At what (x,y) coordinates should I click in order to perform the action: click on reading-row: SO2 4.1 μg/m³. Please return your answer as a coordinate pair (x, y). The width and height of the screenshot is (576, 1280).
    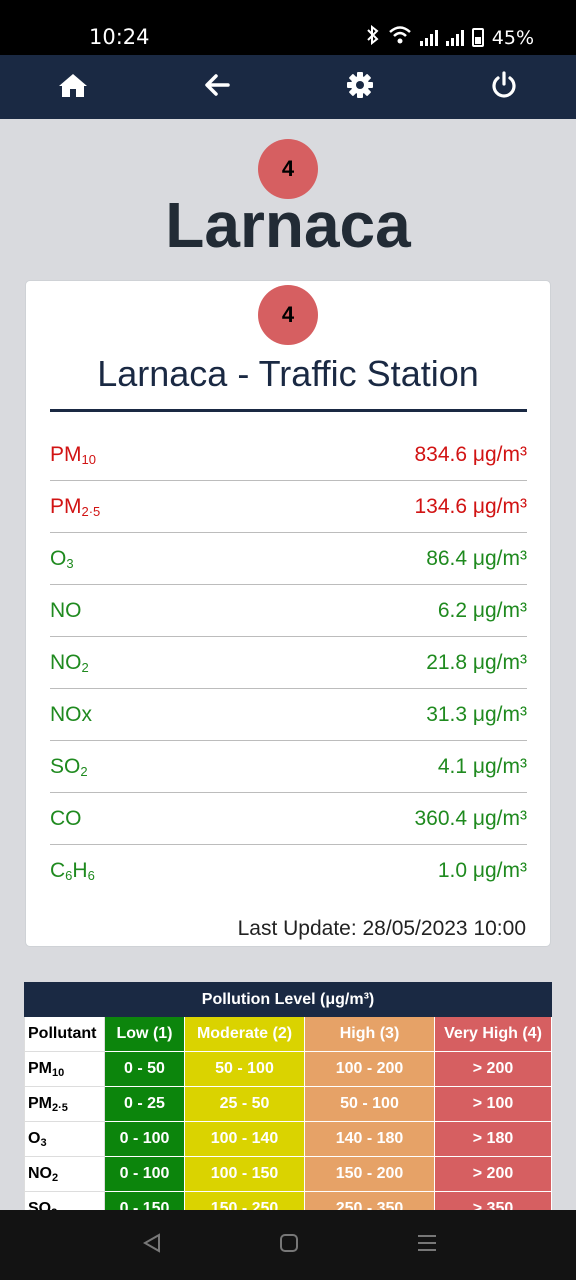
    Looking at the image, I should click on (288, 767).